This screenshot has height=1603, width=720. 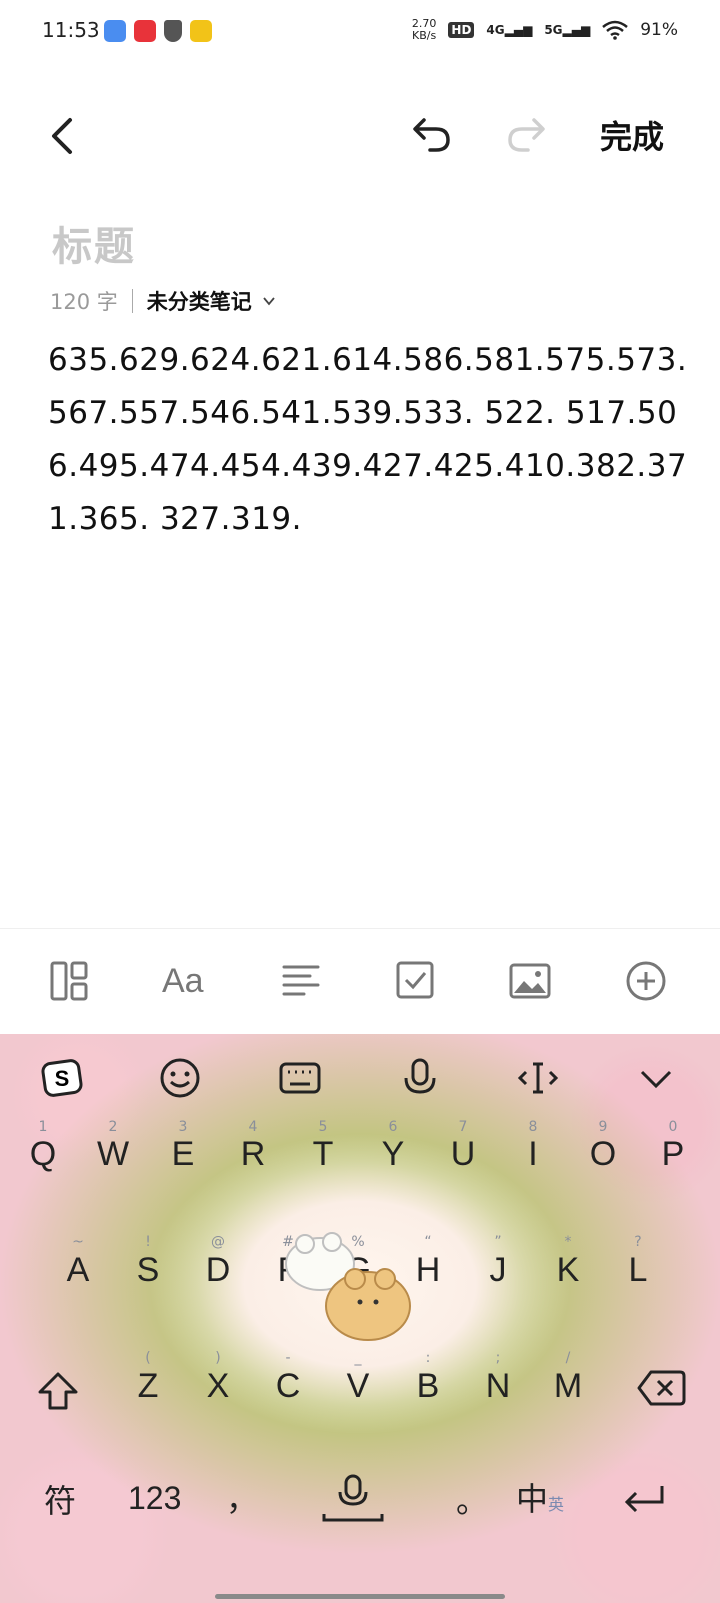 I want to click on comma-key: ，, so click(x=242, y=1497).